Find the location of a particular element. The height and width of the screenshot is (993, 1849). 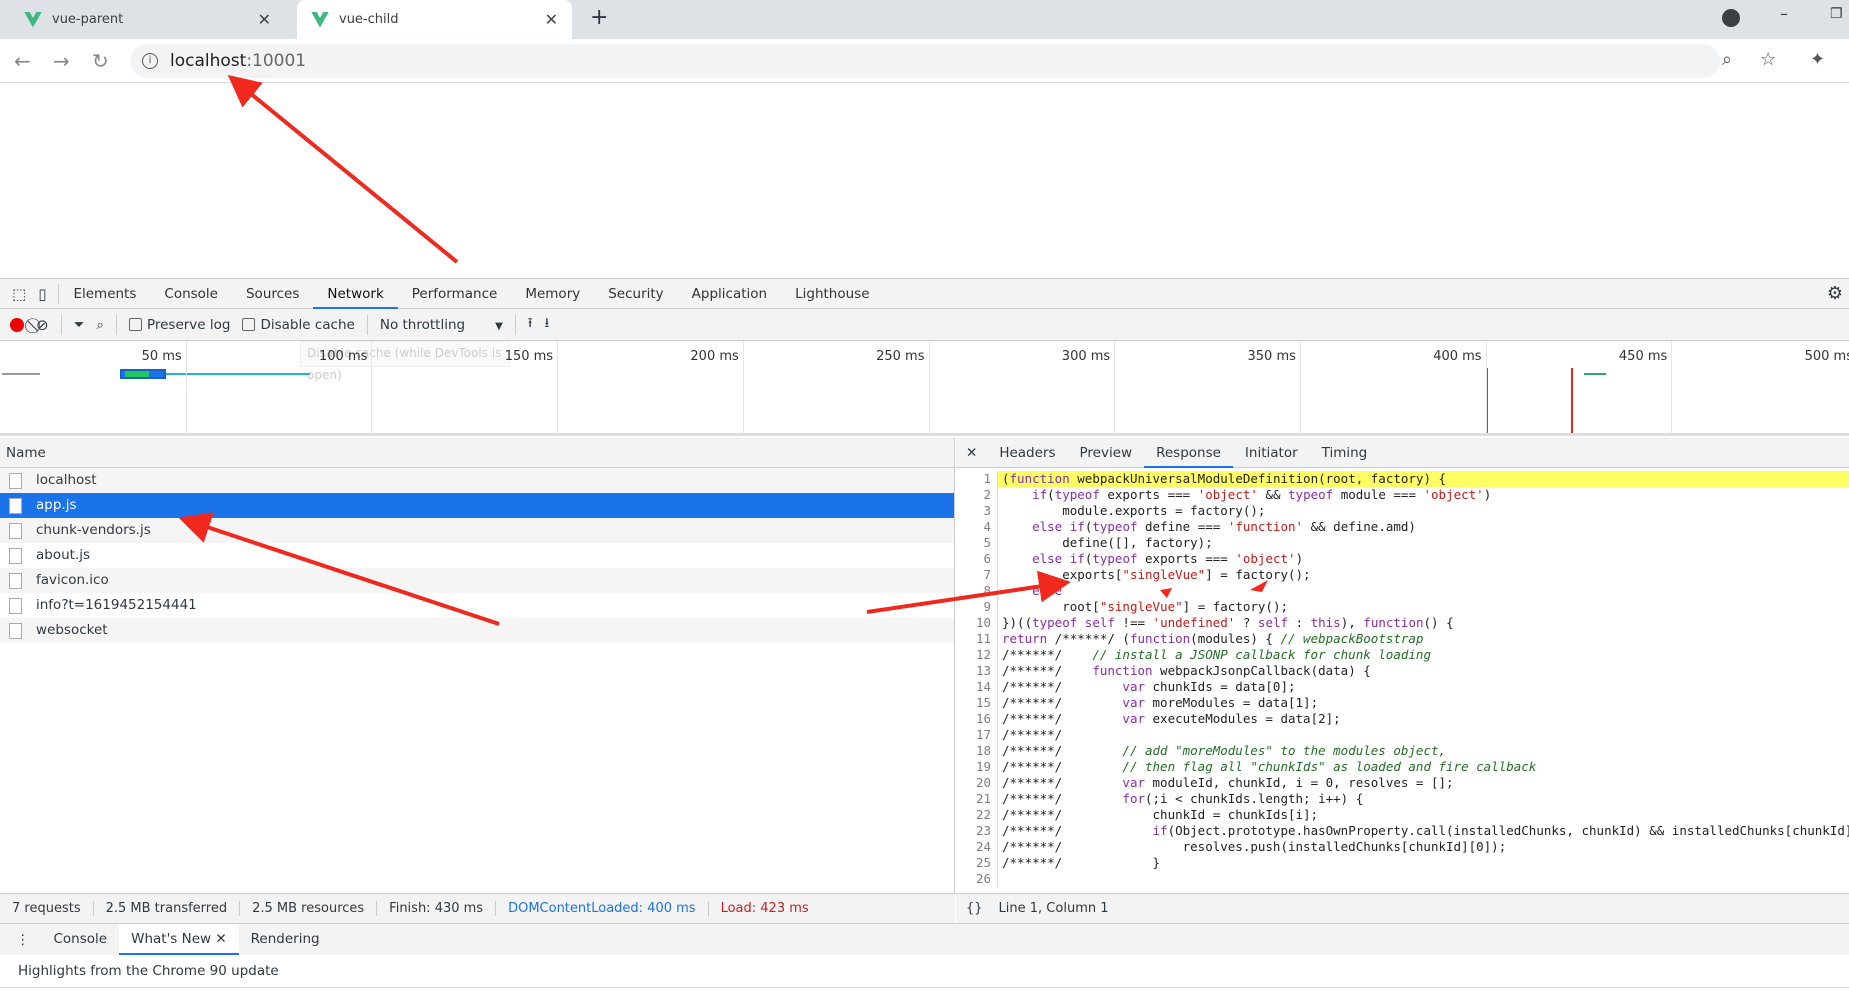

bookmark-star-icon: ☆ is located at coordinates (1768, 59).